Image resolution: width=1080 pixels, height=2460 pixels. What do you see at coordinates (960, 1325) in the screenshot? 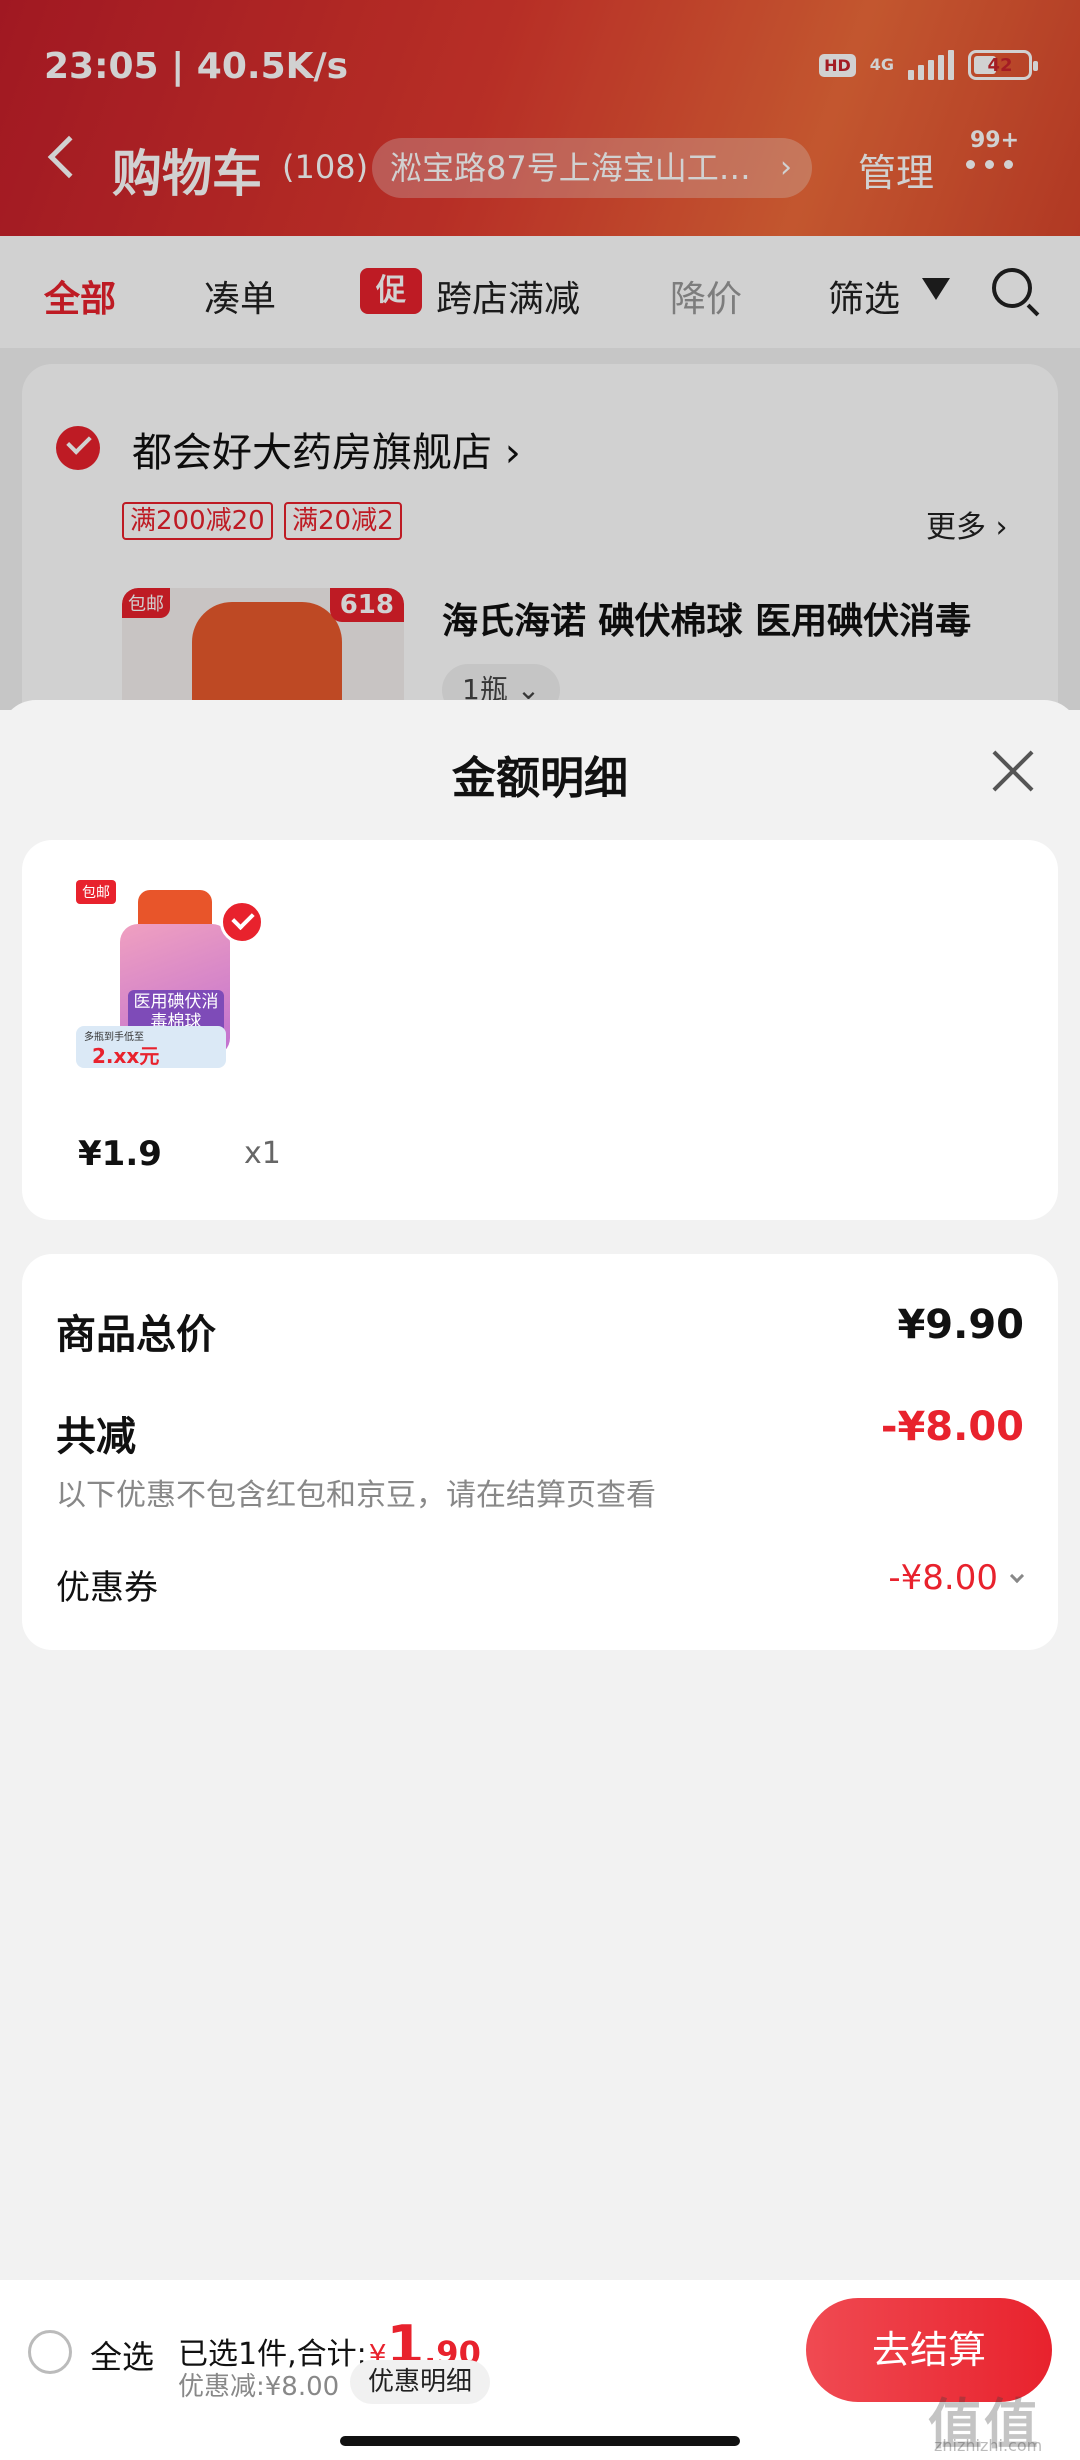
I see `total-price-value: ¥9.90` at bounding box center [960, 1325].